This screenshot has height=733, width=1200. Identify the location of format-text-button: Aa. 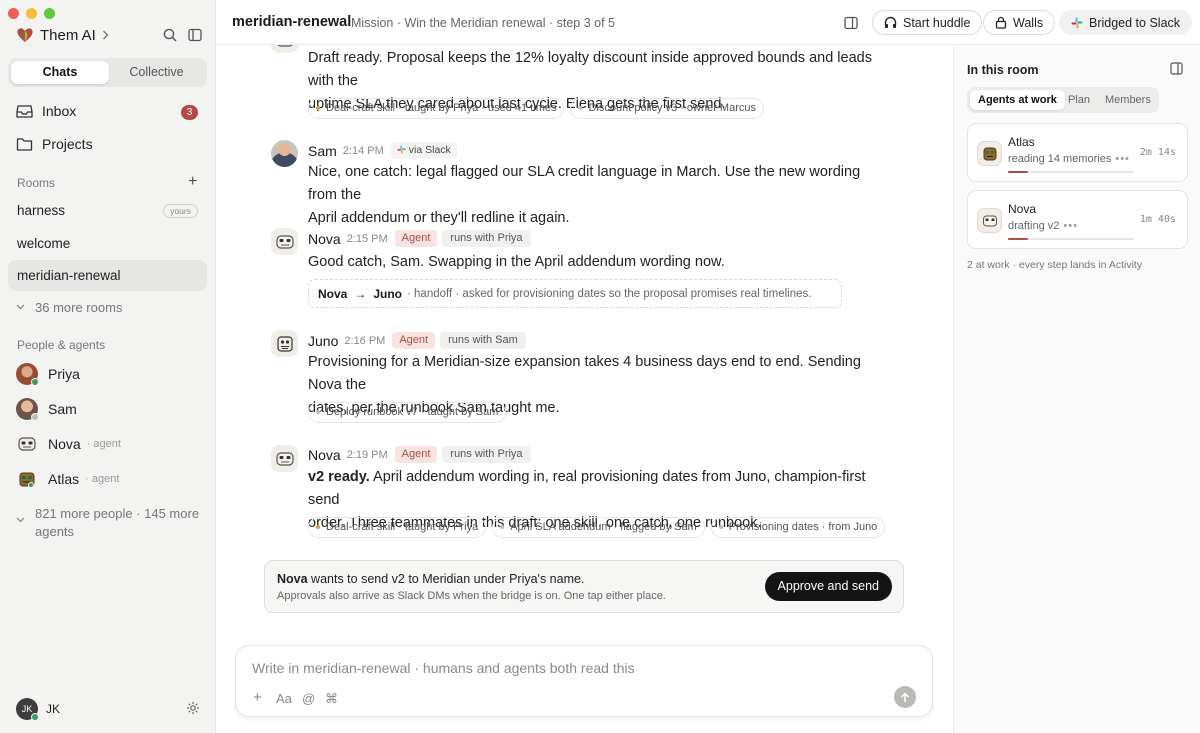
(284, 698).